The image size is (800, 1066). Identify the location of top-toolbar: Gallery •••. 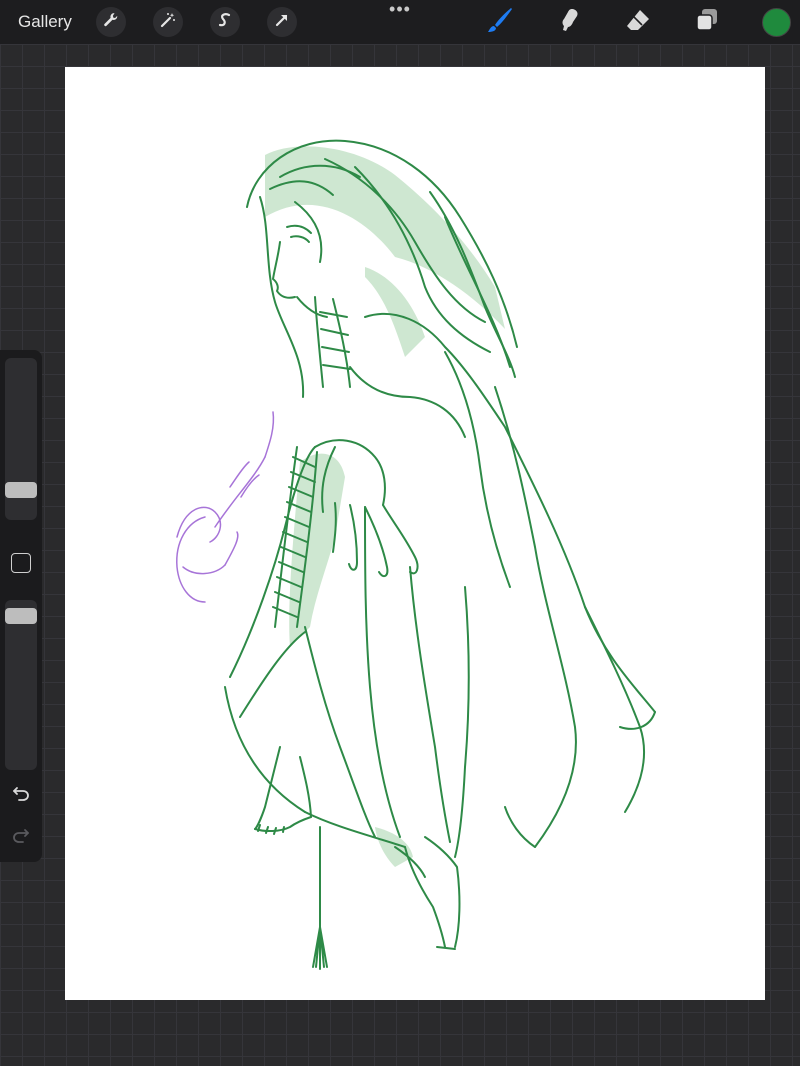
(400, 22).